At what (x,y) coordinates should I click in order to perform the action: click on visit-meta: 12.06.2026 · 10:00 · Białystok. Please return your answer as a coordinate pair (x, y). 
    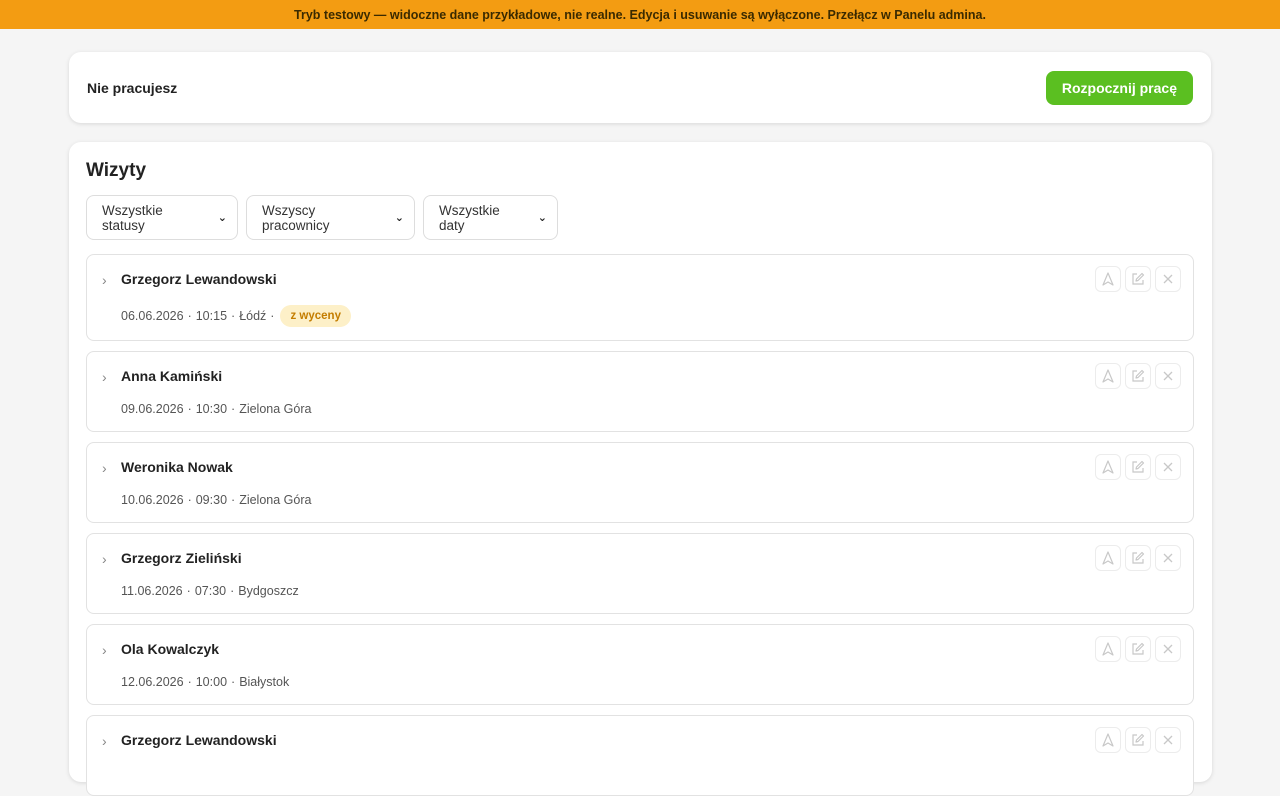
    Looking at the image, I should click on (205, 682).